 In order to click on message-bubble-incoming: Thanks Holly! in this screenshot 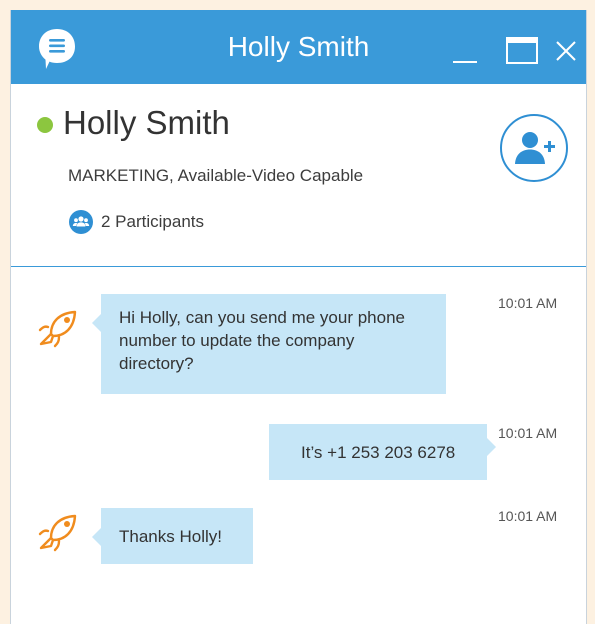, I will do `click(172, 536)`.